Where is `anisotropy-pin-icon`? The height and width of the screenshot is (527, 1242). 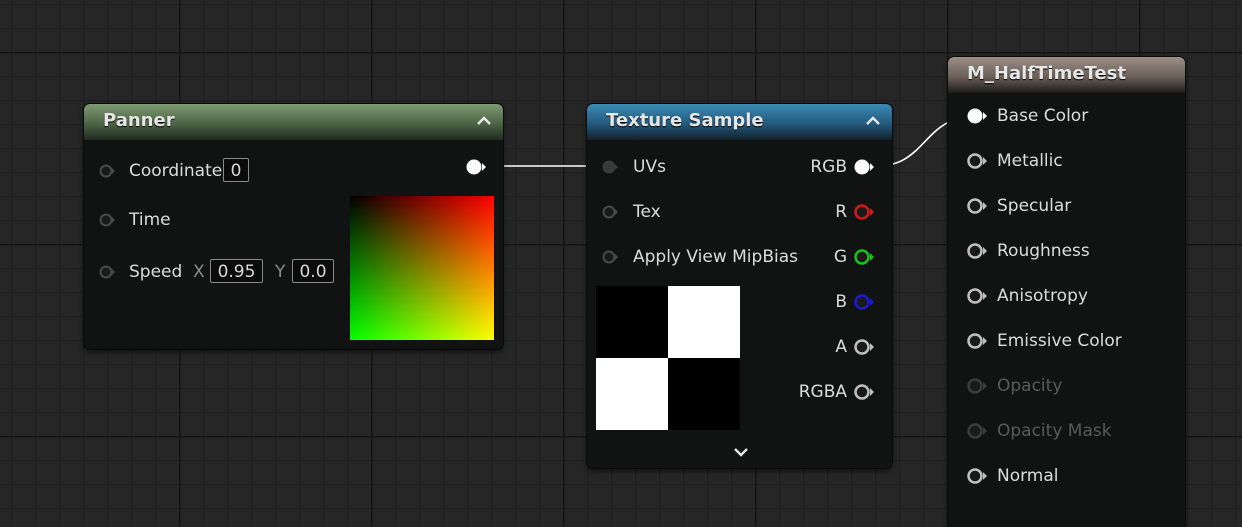 anisotropy-pin-icon is located at coordinates (978, 296).